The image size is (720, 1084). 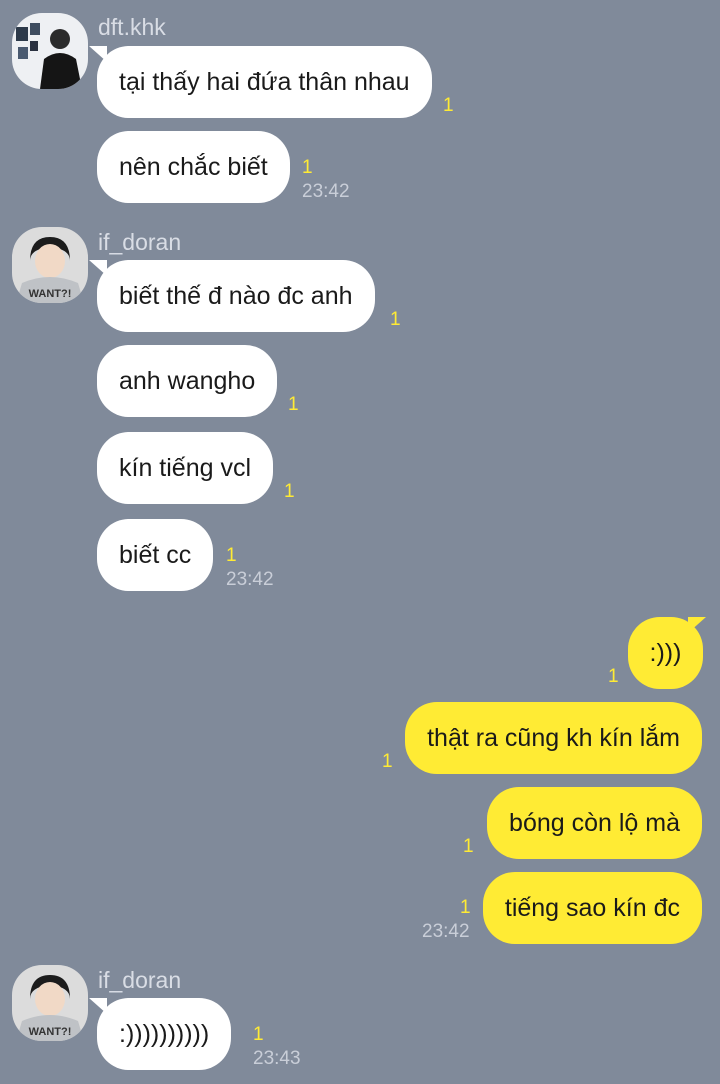 What do you see at coordinates (592, 908) in the screenshot?
I see `message-bubble: tiếng sao kín đc` at bounding box center [592, 908].